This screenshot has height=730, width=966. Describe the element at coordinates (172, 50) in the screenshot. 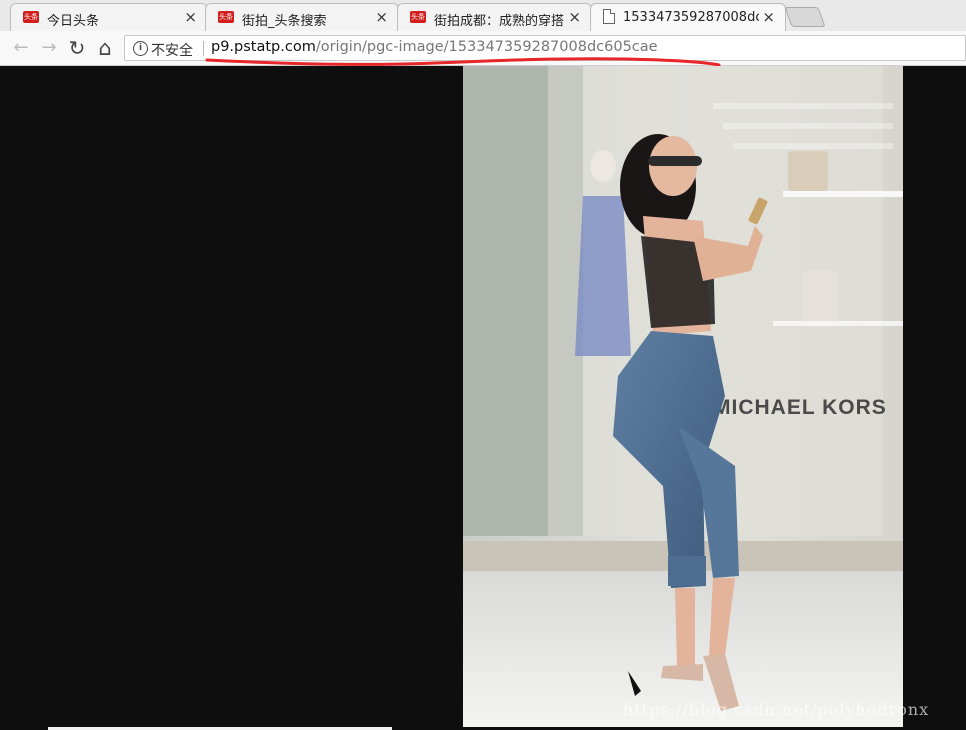

I see `security-indicator: 不安全` at that location.